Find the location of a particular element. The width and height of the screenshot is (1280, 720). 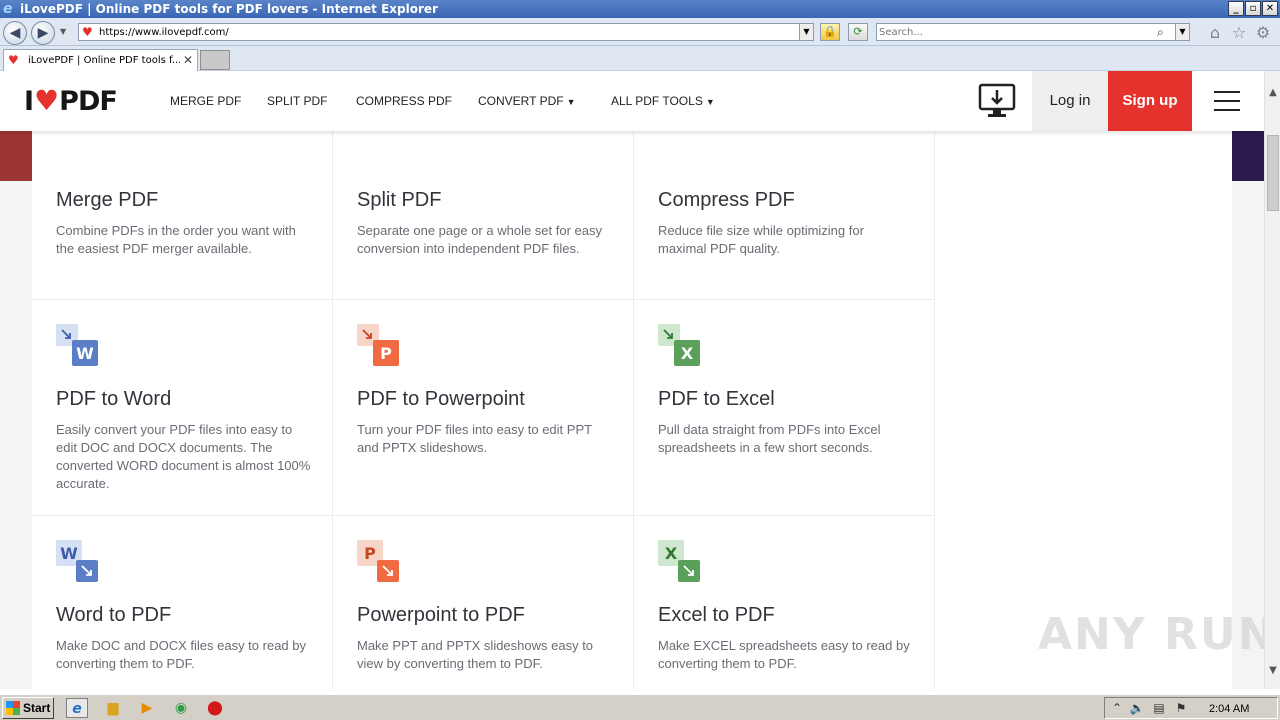

new-tab-button is located at coordinates (215, 60).